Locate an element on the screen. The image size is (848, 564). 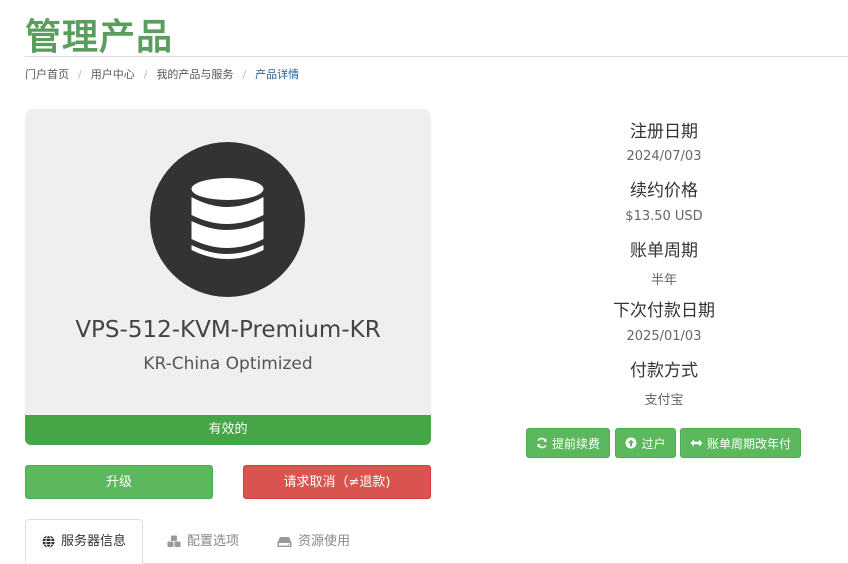
change-to-annual-button: 账单周期改年付 is located at coordinates (740, 443).